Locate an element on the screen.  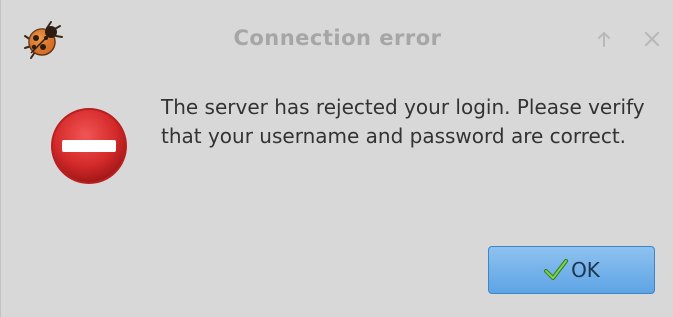
ladybug-icon is located at coordinates (43, 40).